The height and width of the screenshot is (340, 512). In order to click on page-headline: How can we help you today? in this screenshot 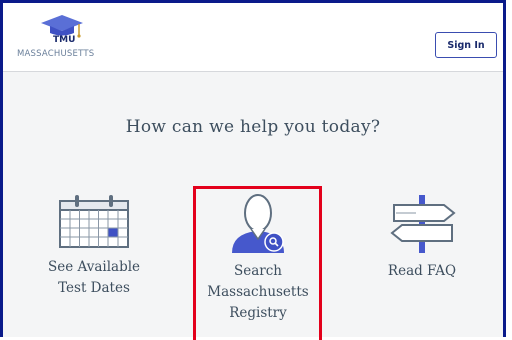, I will do `click(253, 127)`.